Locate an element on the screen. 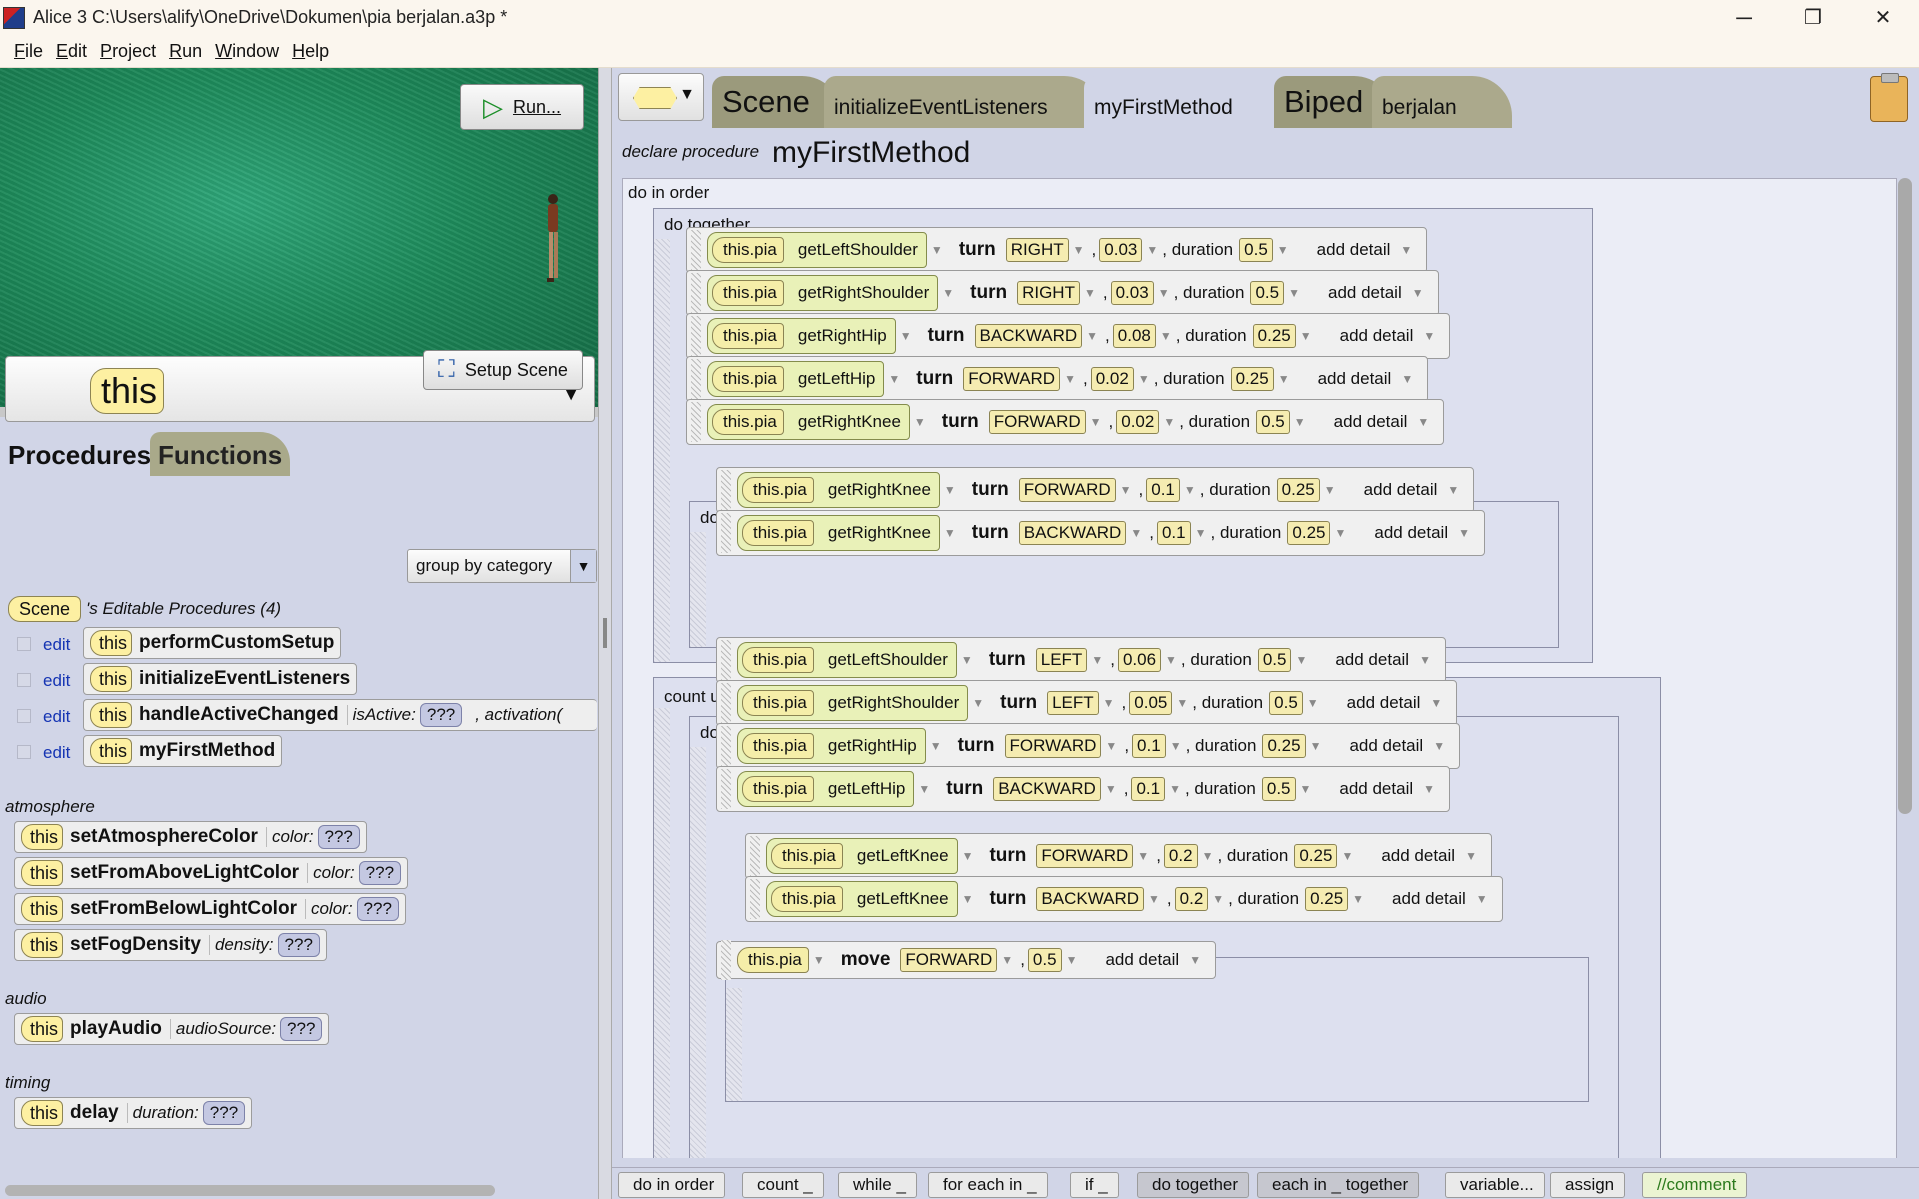  getter-expression: this.pia getRightShoulder is located at coordinates (853, 703).